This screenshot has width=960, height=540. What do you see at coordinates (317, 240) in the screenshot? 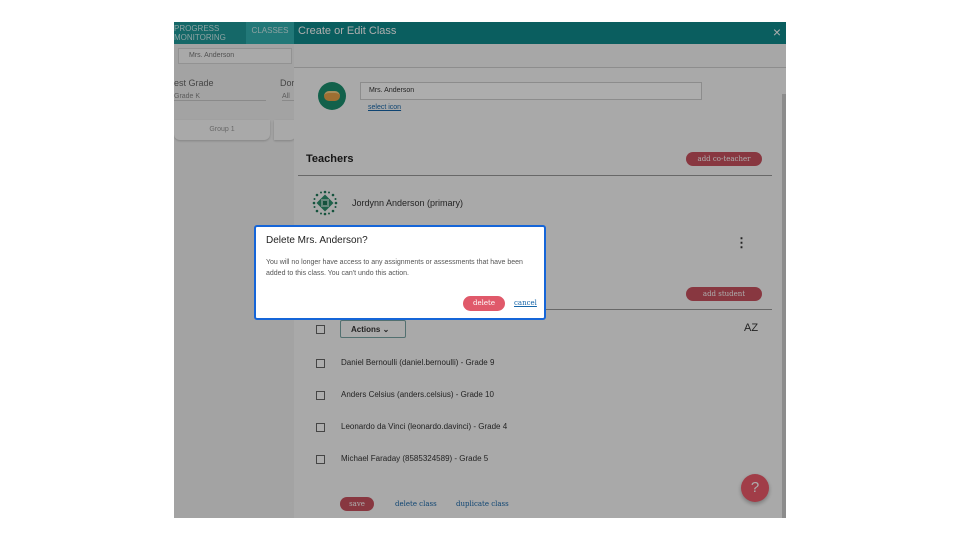
I see `dialog-title: Delete Mrs. Anderson?` at bounding box center [317, 240].